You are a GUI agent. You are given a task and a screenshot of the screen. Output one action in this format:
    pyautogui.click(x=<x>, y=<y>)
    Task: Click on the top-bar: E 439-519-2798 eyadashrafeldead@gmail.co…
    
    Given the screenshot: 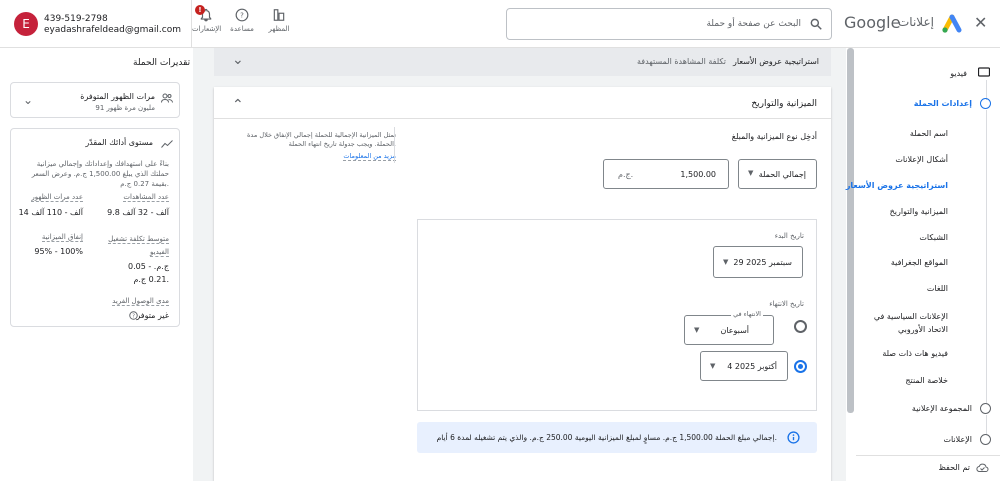 What is the action you would take?
    pyautogui.click(x=500, y=24)
    